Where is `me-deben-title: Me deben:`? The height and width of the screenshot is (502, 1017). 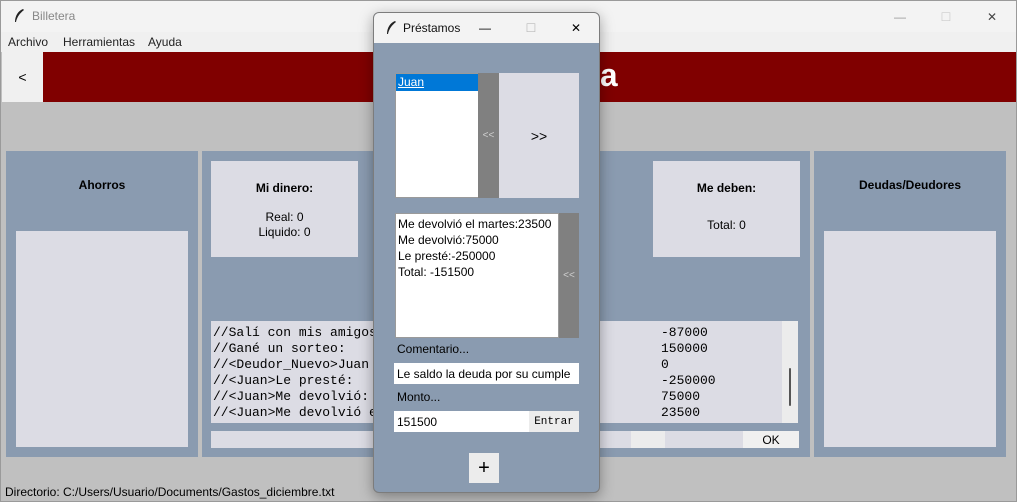
me-deben-title: Me deben: is located at coordinates (726, 188).